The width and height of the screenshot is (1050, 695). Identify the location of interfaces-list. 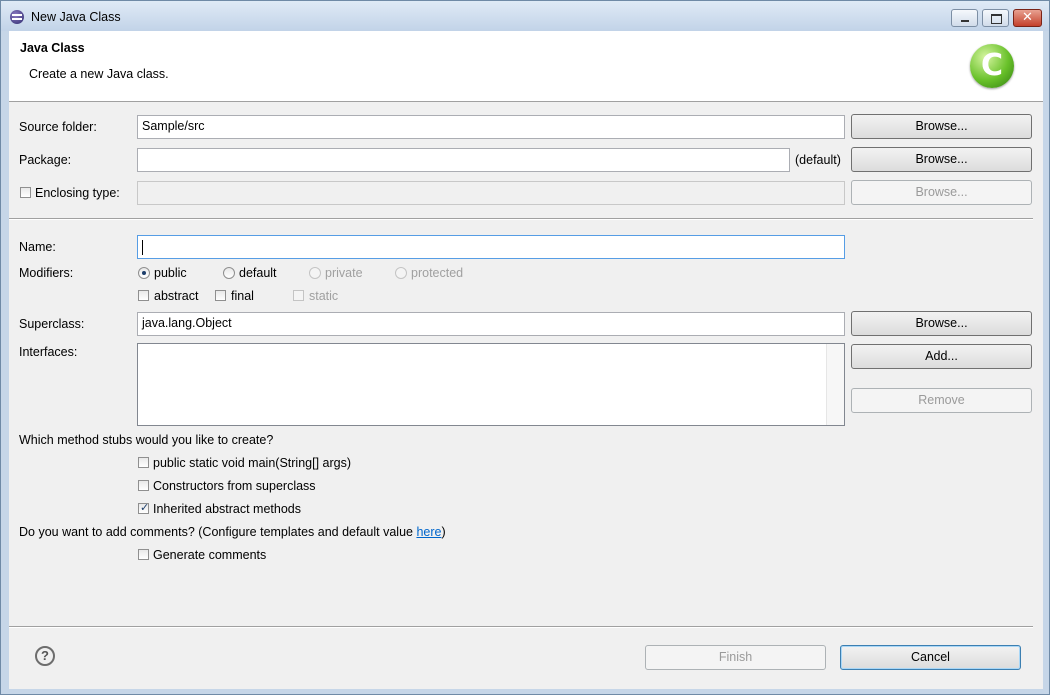
(491, 384).